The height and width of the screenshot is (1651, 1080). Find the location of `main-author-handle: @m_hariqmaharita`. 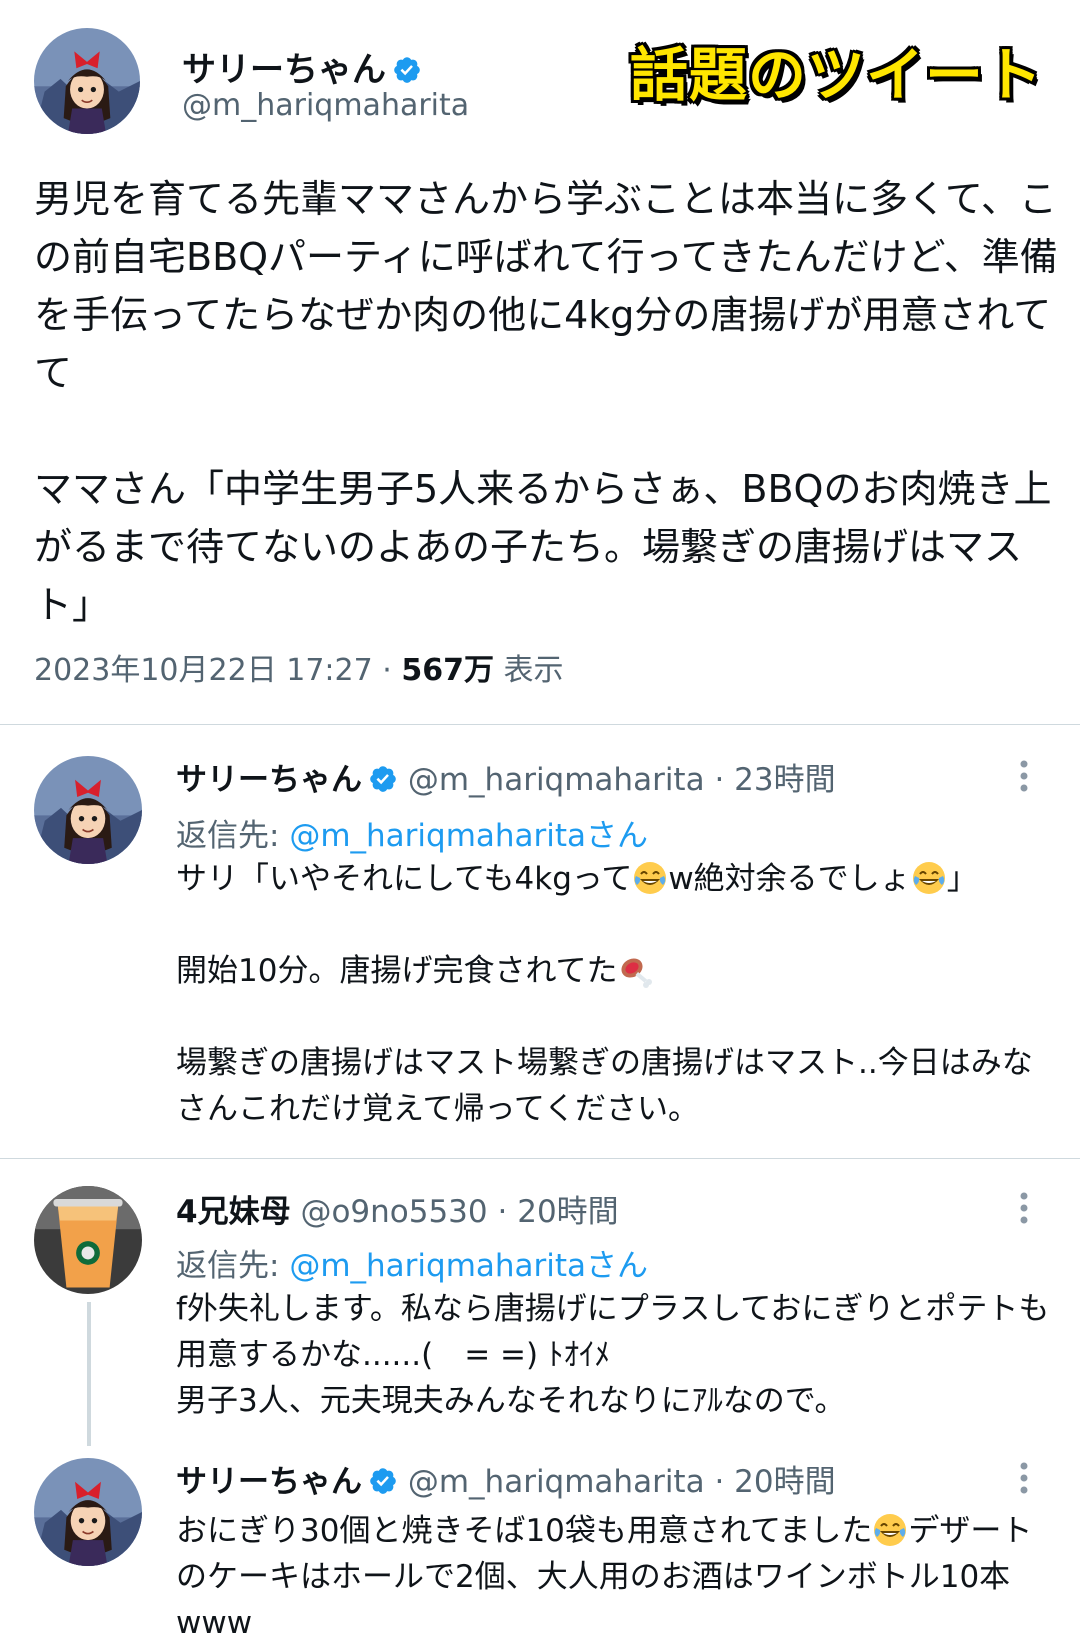

main-author-handle: @m_hariqmaharita is located at coordinates (325, 105).